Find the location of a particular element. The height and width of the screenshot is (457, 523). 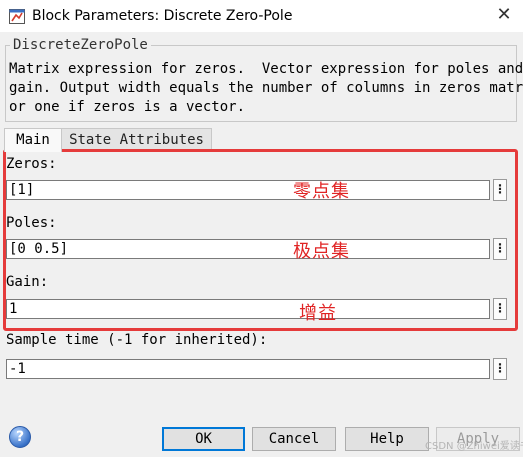

sample-time-input: -1 is located at coordinates (248, 369).